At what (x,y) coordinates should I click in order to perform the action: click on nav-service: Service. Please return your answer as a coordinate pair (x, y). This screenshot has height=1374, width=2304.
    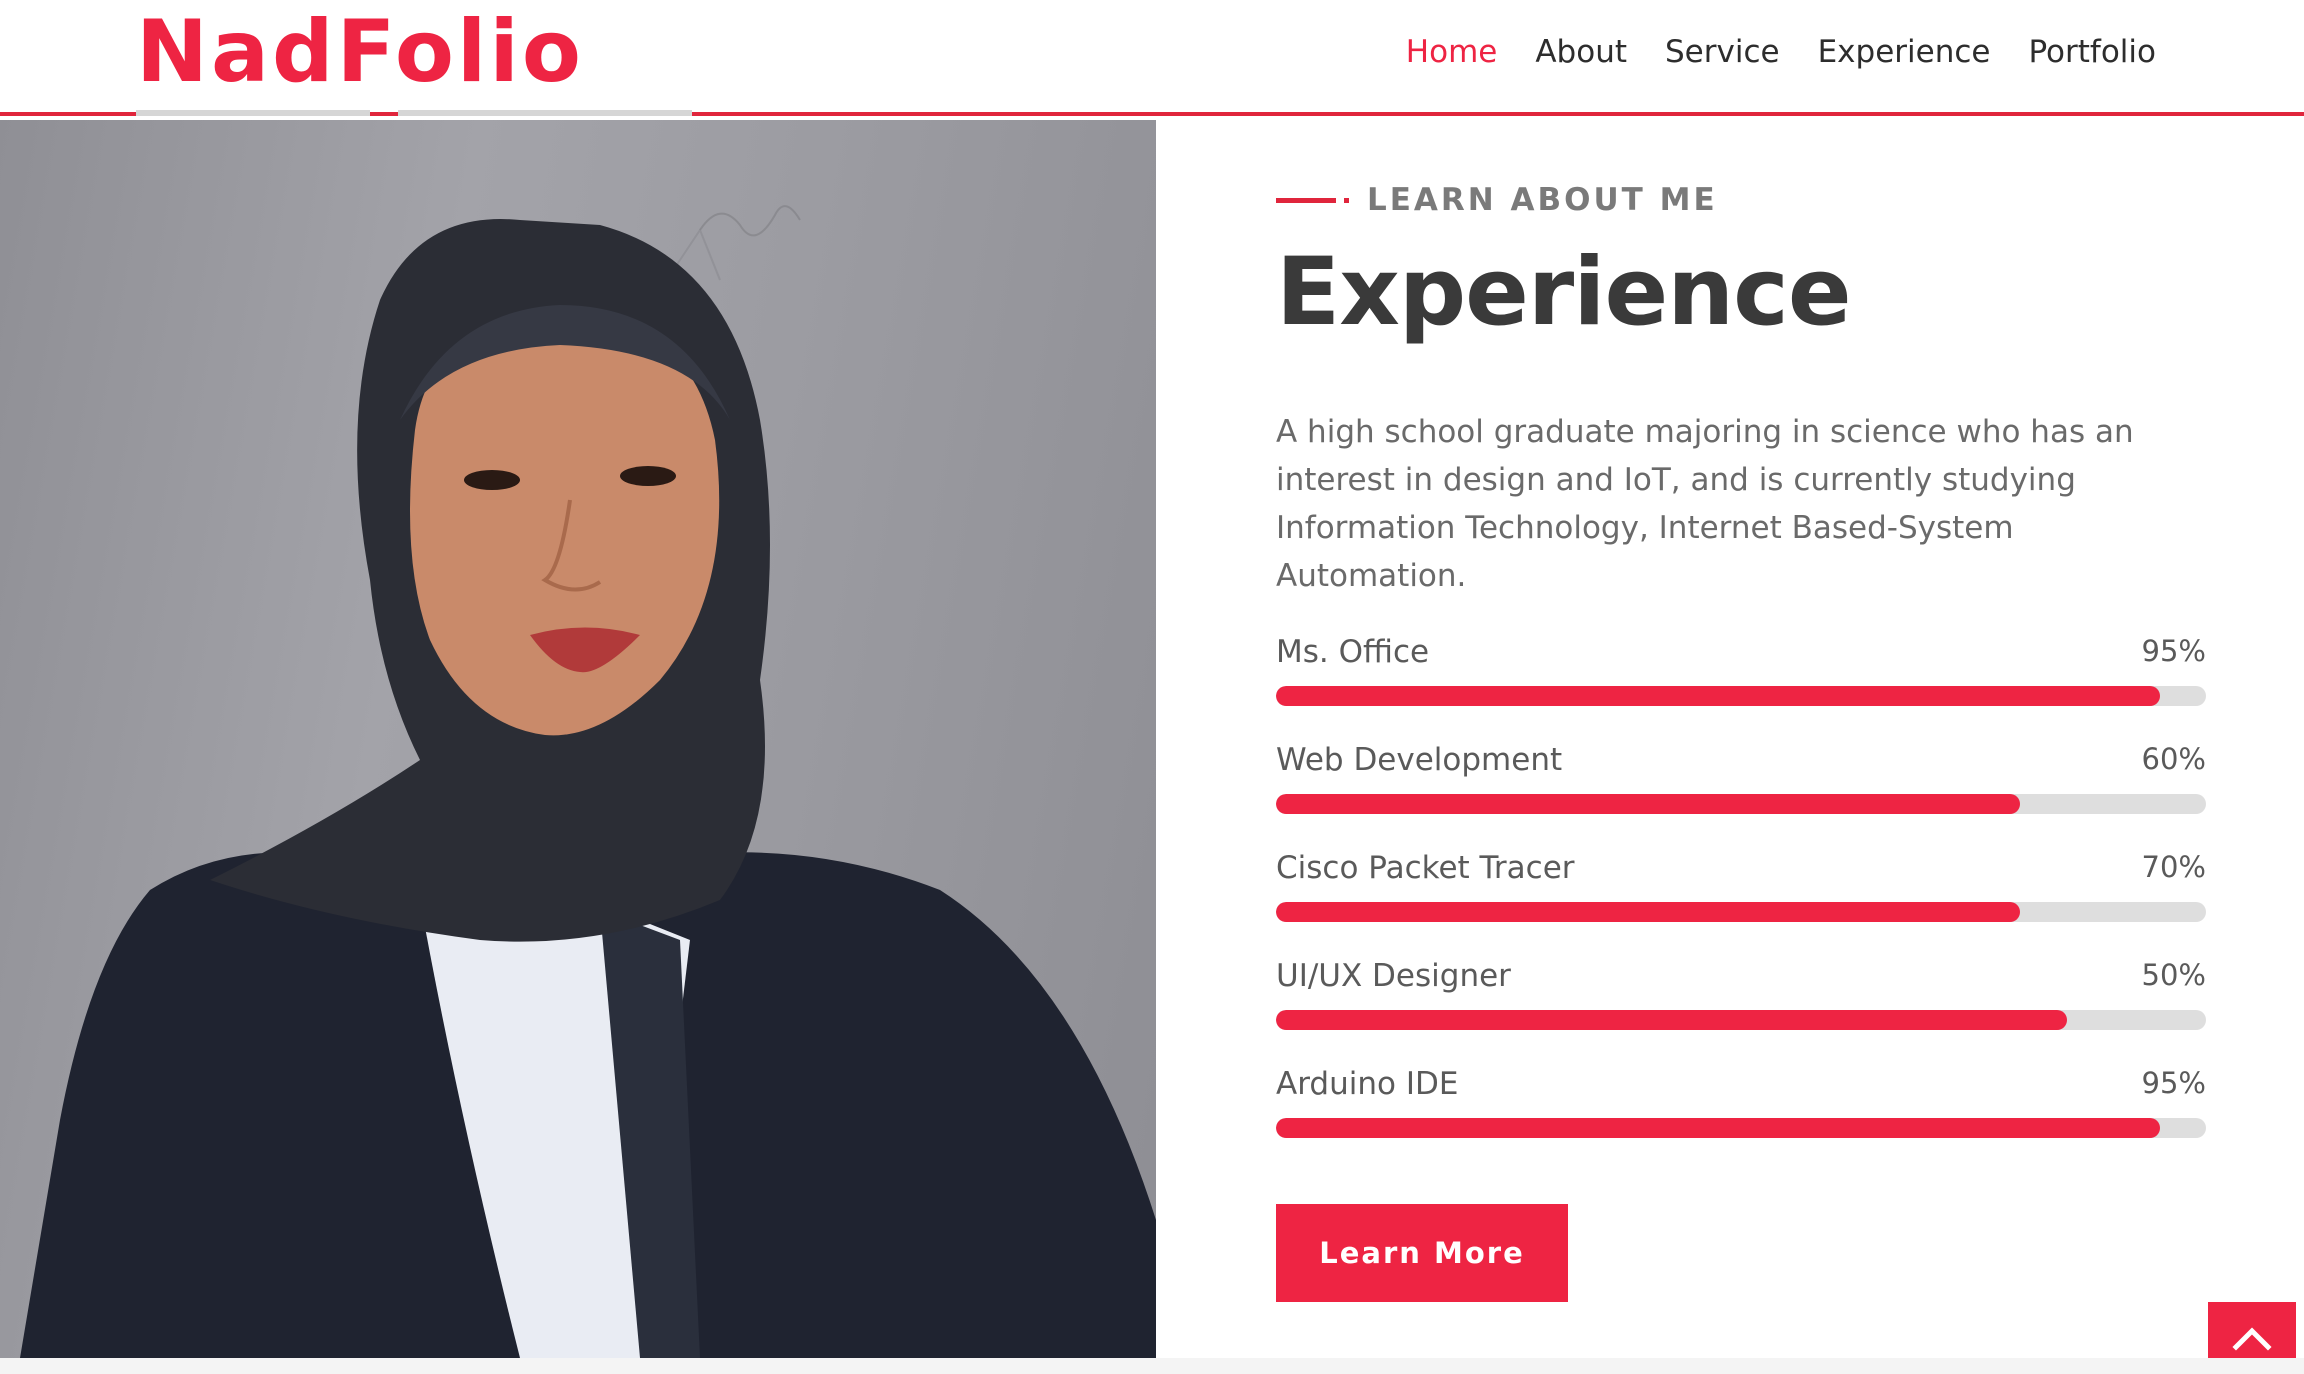
    Looking at the image, I should click on (1722, 52).